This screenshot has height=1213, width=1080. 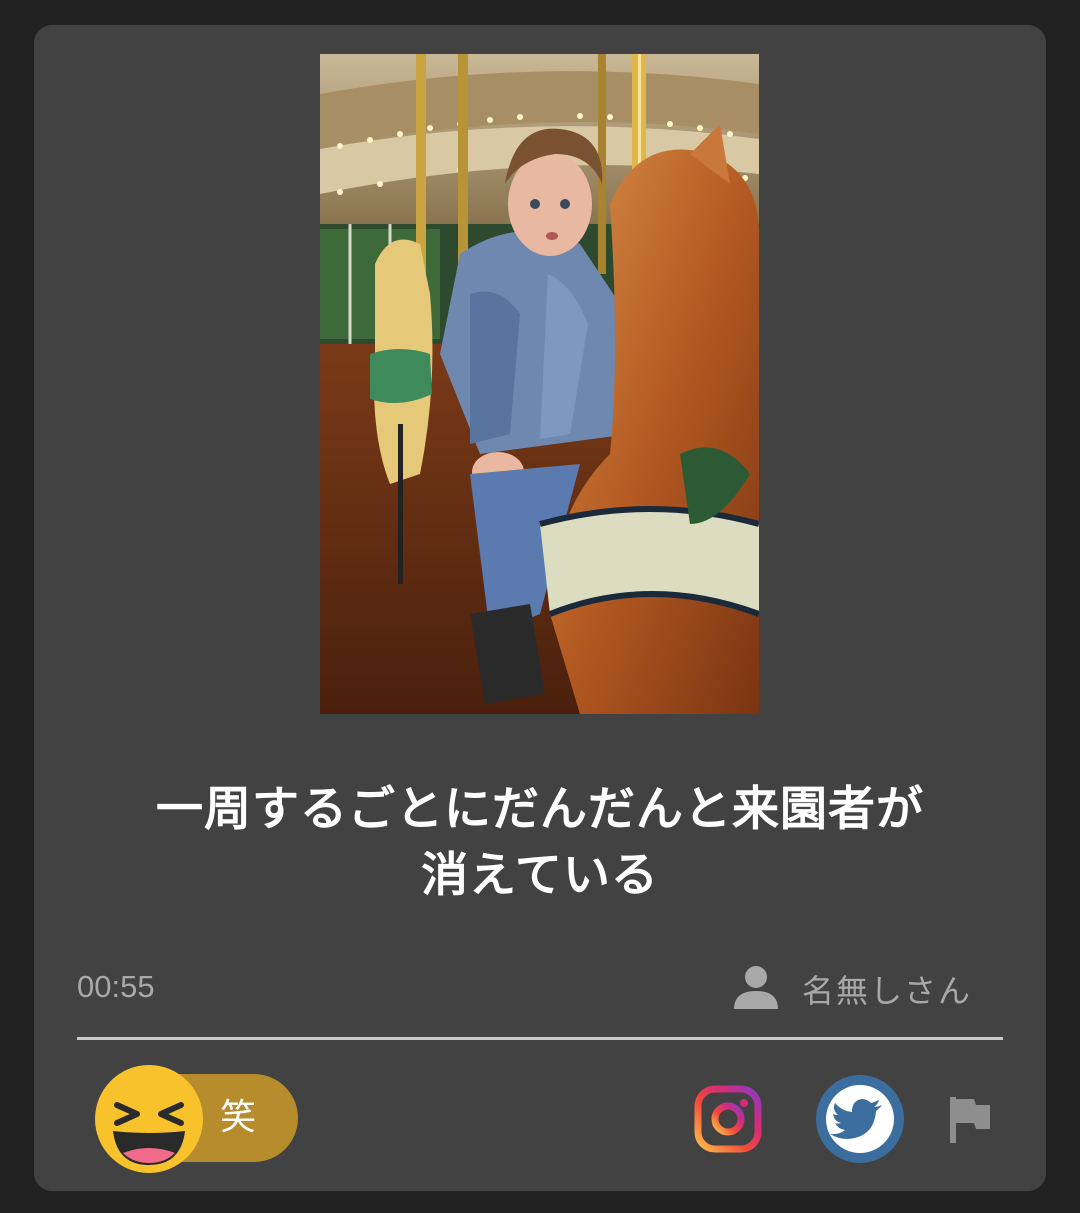 I want to click on flag-icon, so click(x=970, y=1120).